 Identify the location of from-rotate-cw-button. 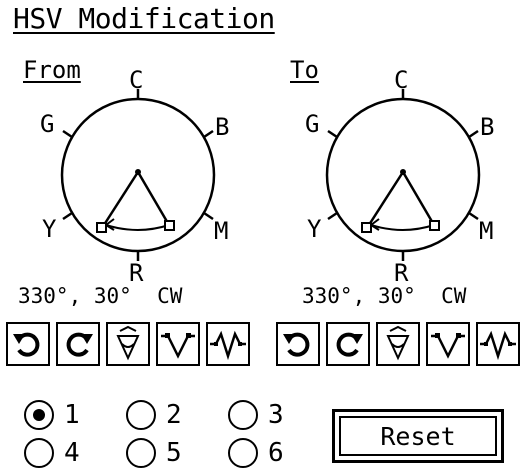
(78, 344).